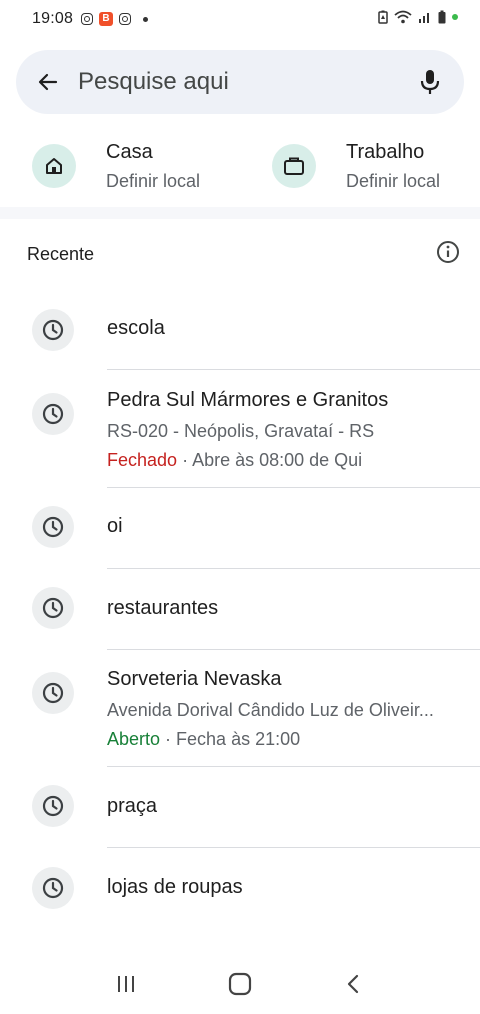  I want to click on opening-hours: · Abre às 08:00 de Qui, so click(270, 460).